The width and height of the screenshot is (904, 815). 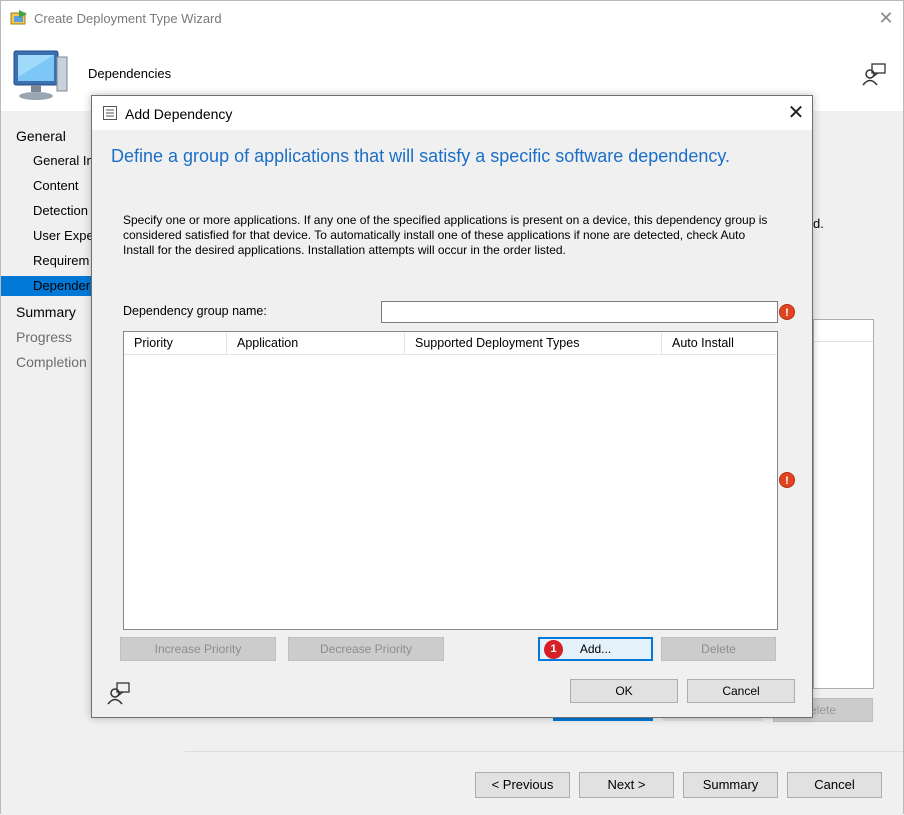 What do you see at coordinates (624, 691) in the screenshot?
I see `ok-button: OK` at bounding box center [624, 691].